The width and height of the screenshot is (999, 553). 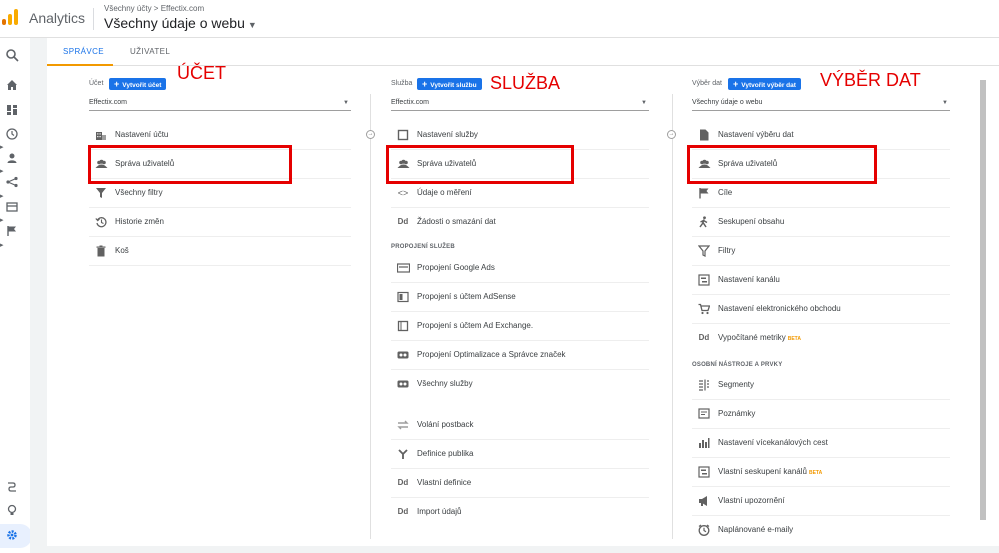 I want to click on breadcrumb: Všechny účty > Effectix.com, so click(x=154, y=8).